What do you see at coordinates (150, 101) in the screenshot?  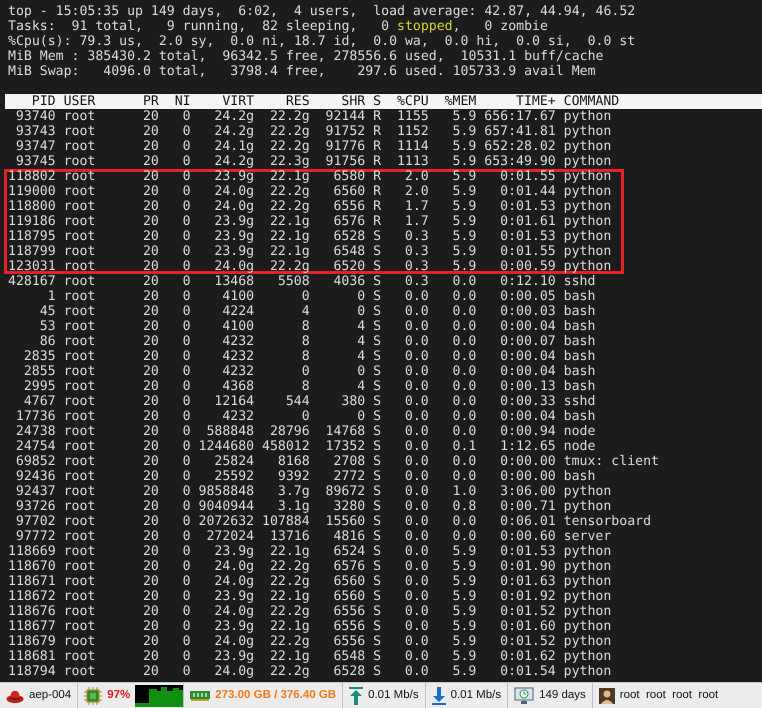 I see `column-header: PR` at bounding box center [150, 101].